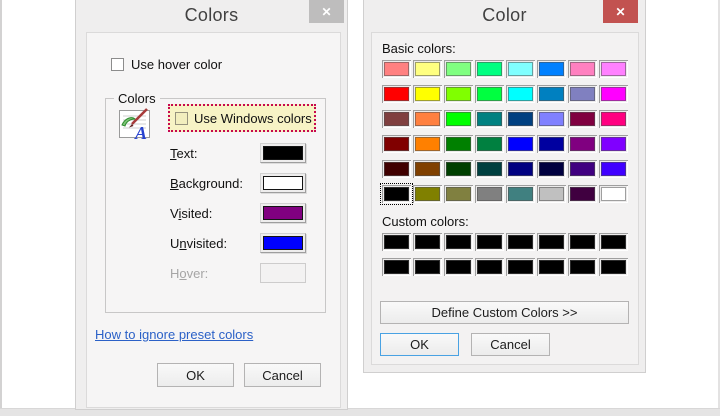  What do you see at coordinates (206, 183) in the screenshot?
I see `background-label: Background:` at bounding box center [206, 183].